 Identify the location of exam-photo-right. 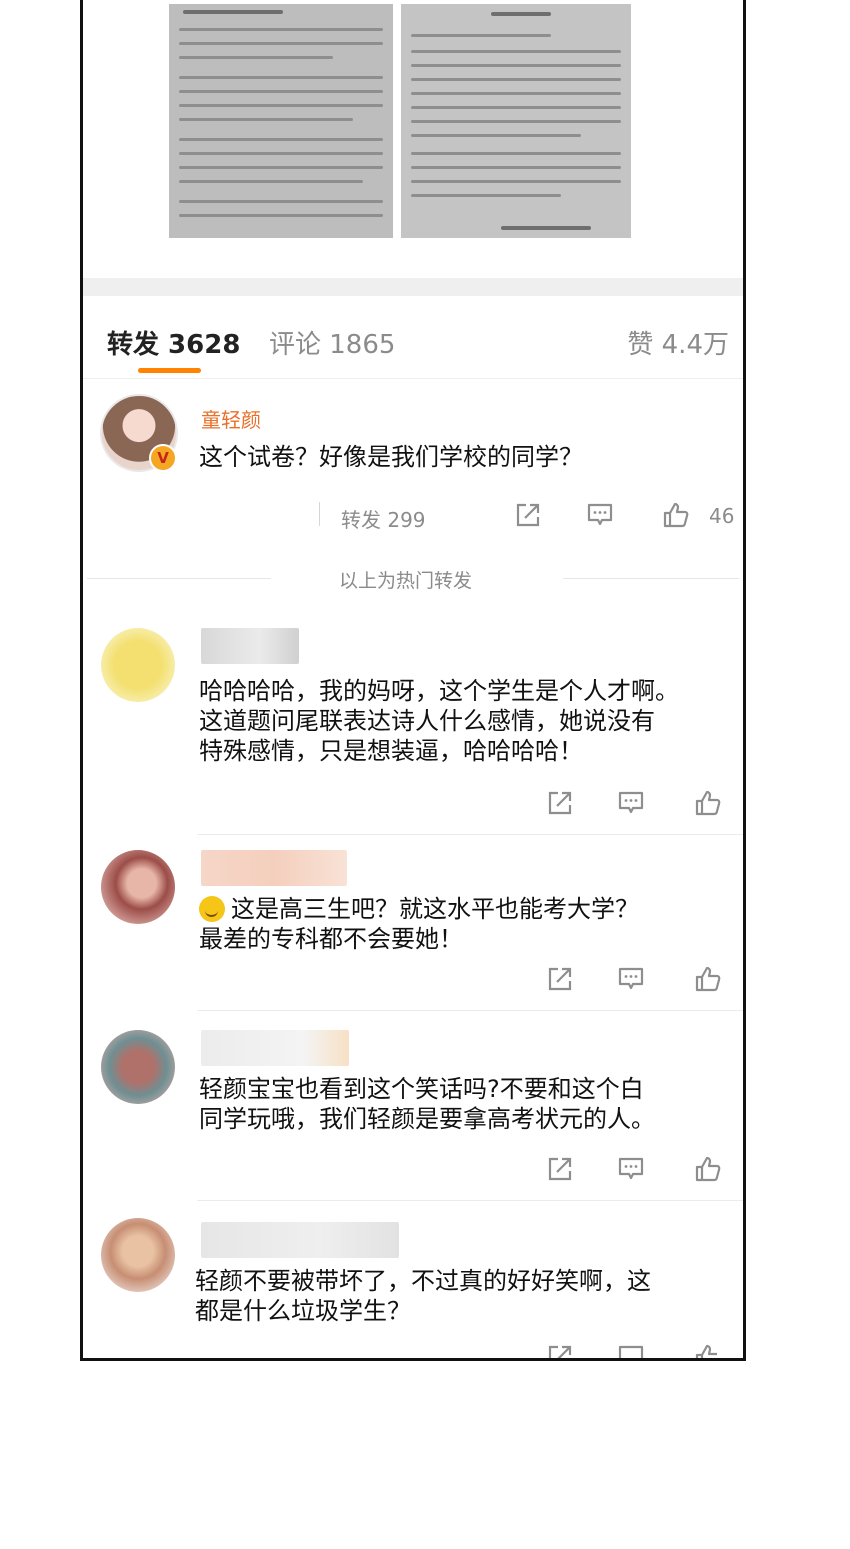
(516, 121).